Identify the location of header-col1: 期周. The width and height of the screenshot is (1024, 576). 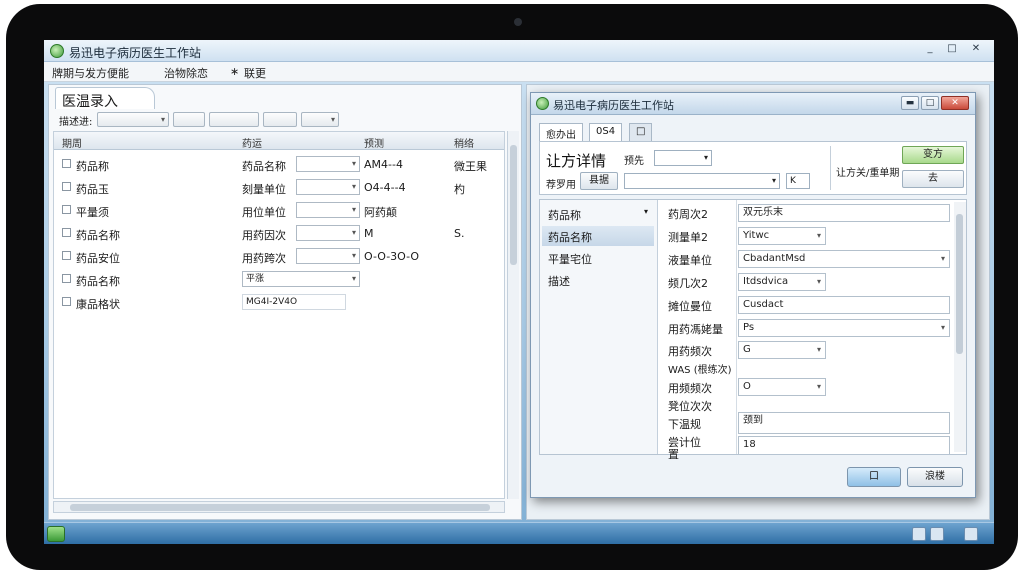
(72, 142).